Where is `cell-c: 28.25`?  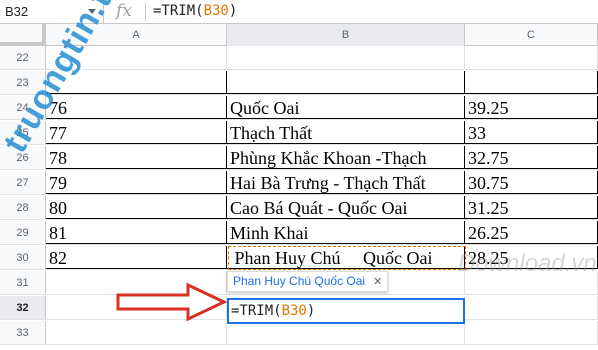 cell-c: 28.25 is located at coordinates (531, 257).